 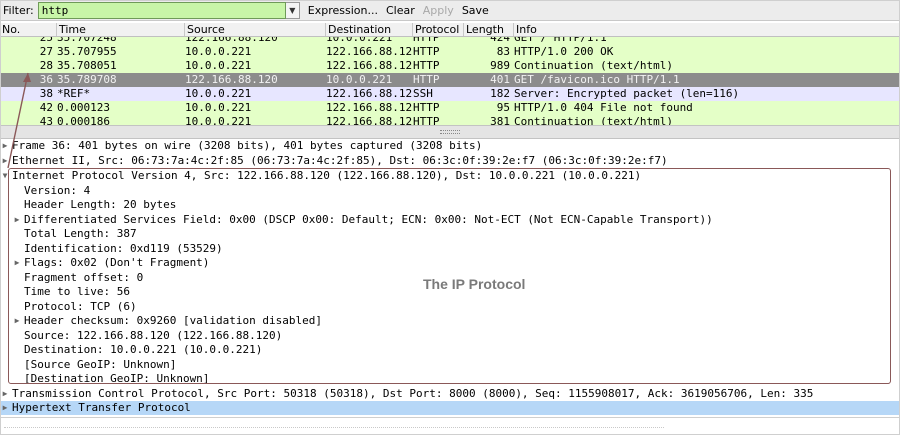 I want to click on packet-time: 35.707248, so click(x=87, y=40).